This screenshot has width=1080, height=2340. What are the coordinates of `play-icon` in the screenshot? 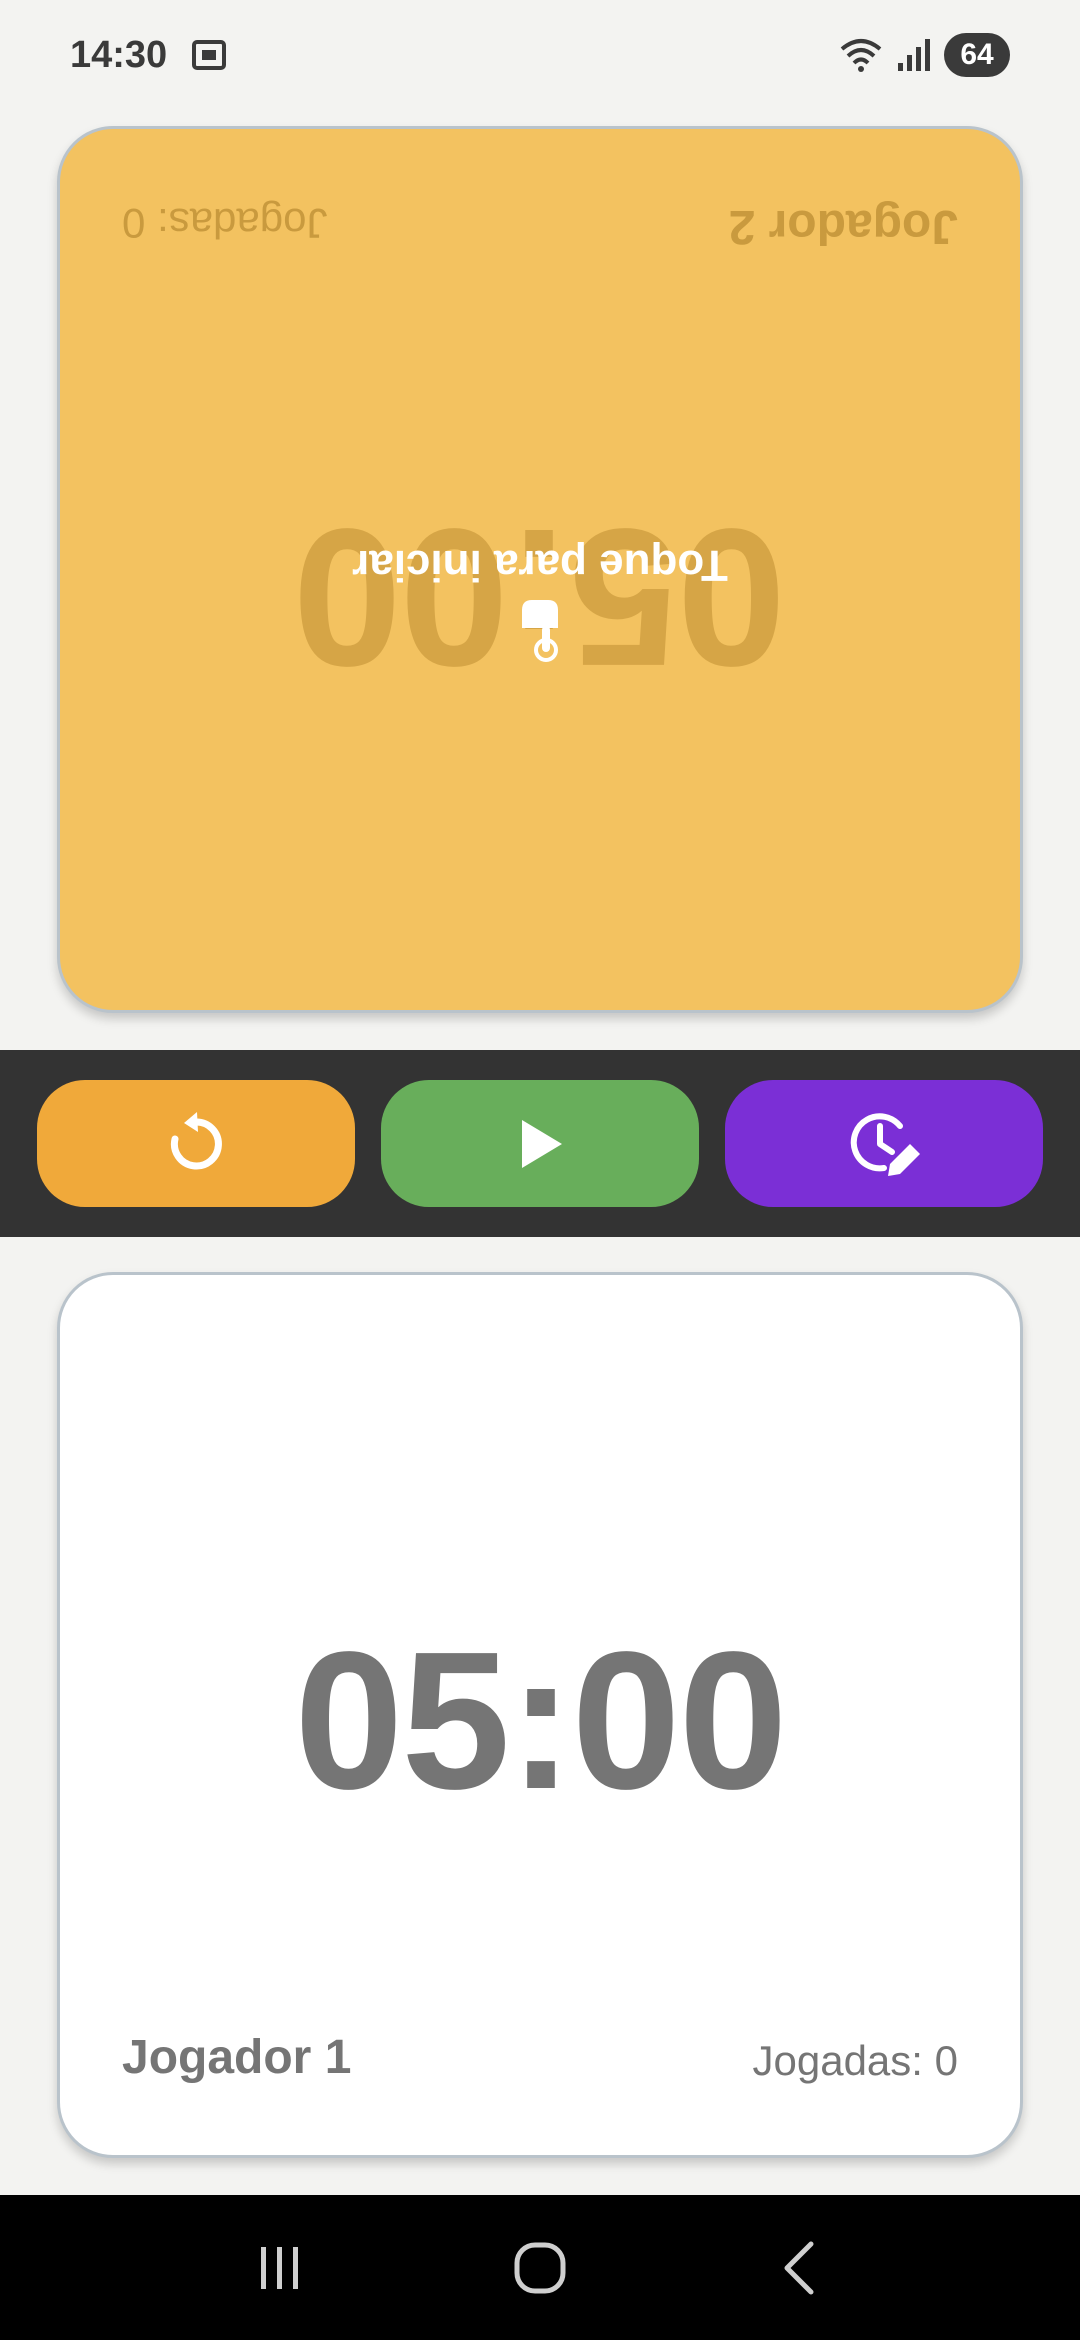 It's located at (542, 1143).